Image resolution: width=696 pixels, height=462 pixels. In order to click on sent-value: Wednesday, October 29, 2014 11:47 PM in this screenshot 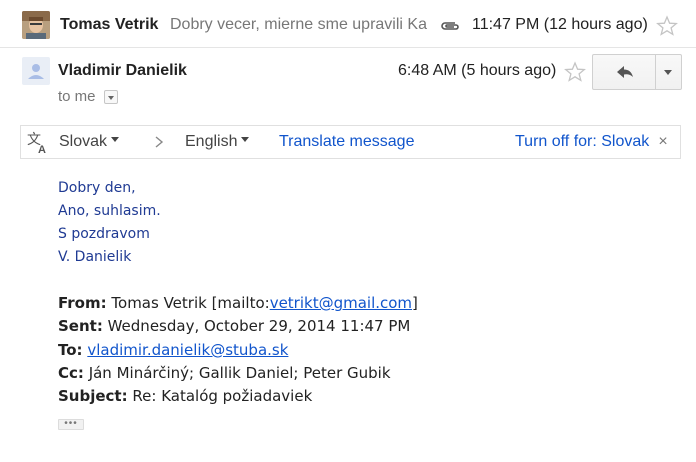, I will do `click(259, 326)`.